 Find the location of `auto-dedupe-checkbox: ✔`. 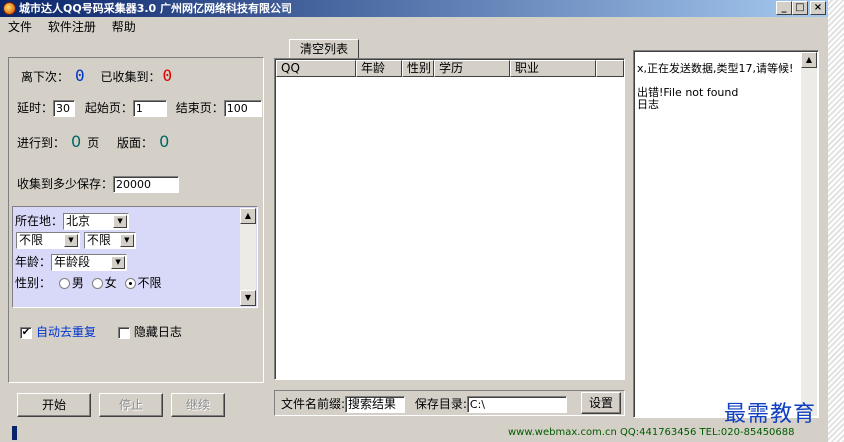

auto-dedupe-checkbox: ✔ is located at coordinates (26, 332).